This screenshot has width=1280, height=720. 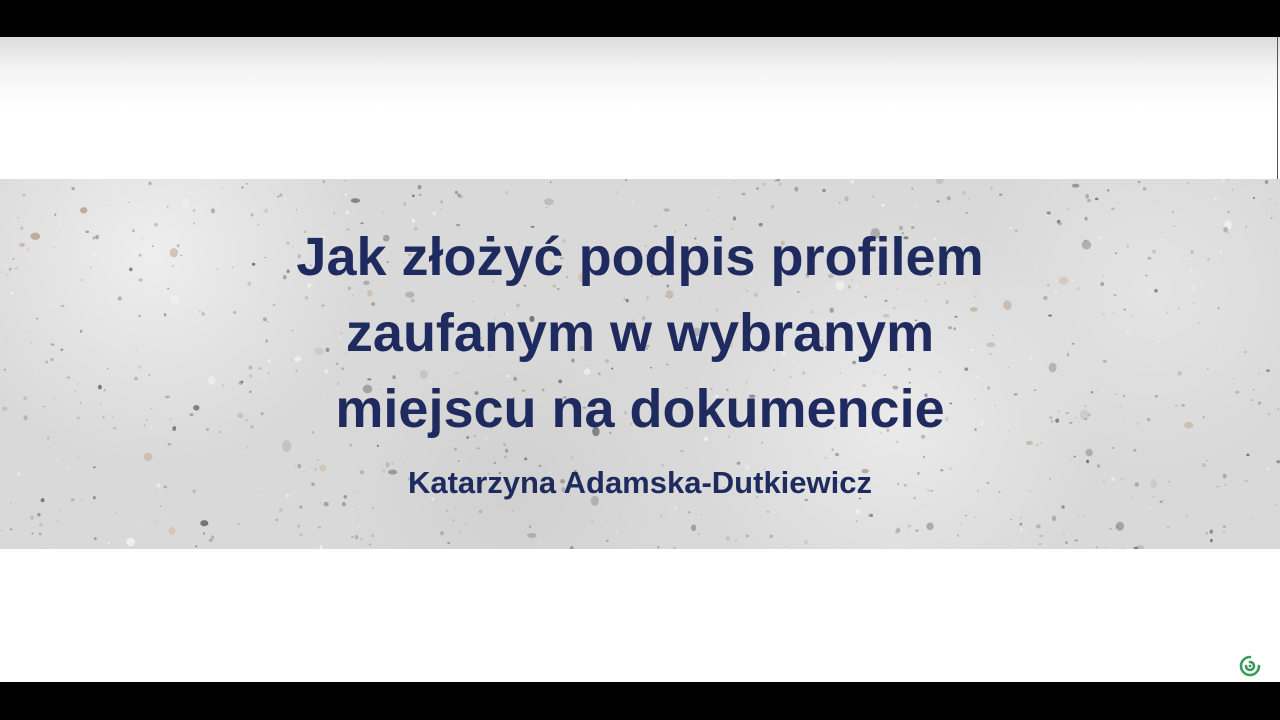 What do you see at coordinates (640, 482) in the screenshot?
I see `slide-author: Katarzyna Adamska-Dutkiewicz` at bounding box center [640, 482].